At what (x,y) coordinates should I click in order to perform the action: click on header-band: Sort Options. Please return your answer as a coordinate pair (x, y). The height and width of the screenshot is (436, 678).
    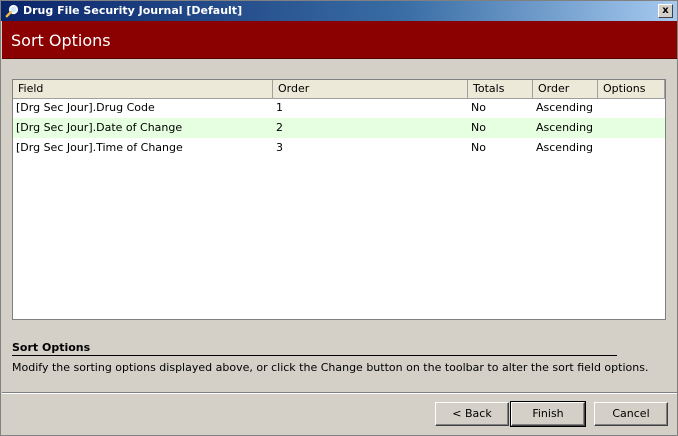
    Looking at the image, I should click on (339, 40).